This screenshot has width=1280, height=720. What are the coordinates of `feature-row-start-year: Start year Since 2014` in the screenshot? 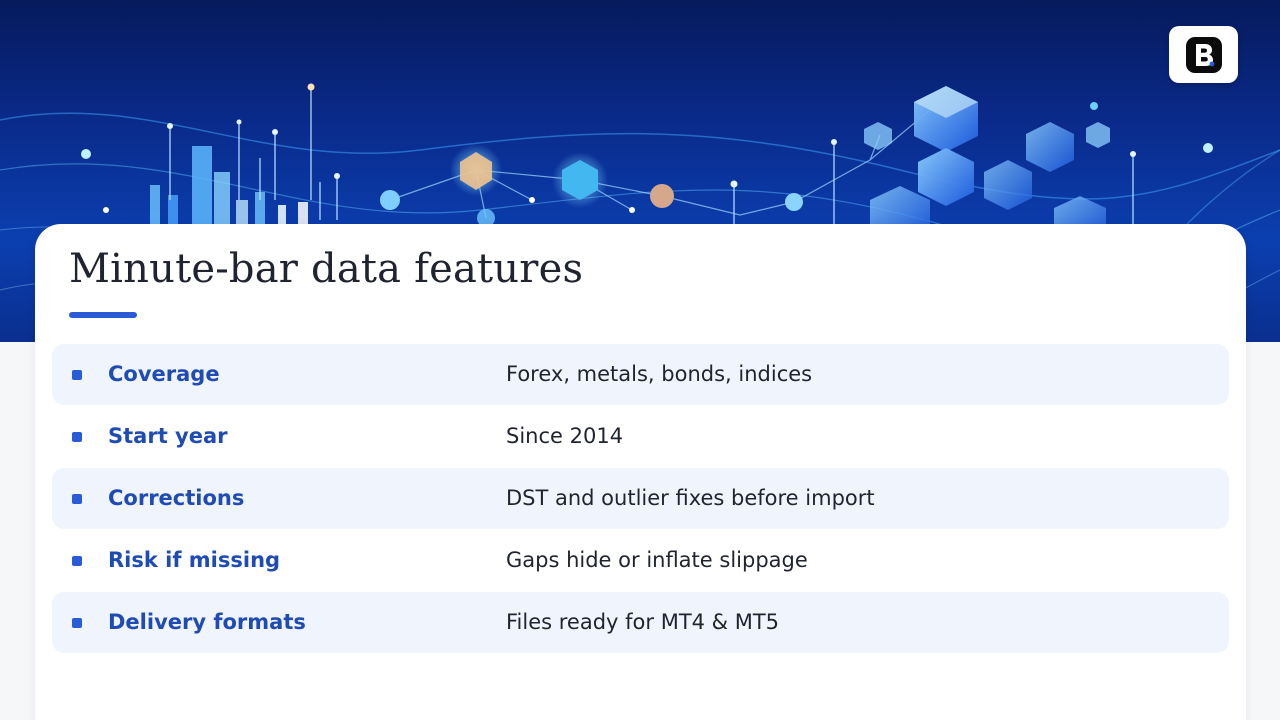 It's located at (640, 436).